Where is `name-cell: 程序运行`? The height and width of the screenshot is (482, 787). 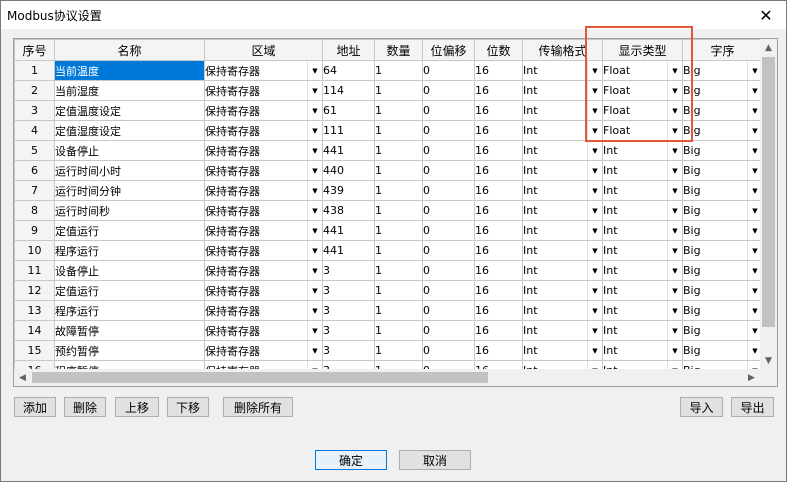 name-cell: 程序运行 is located at coordinates (129, 310).